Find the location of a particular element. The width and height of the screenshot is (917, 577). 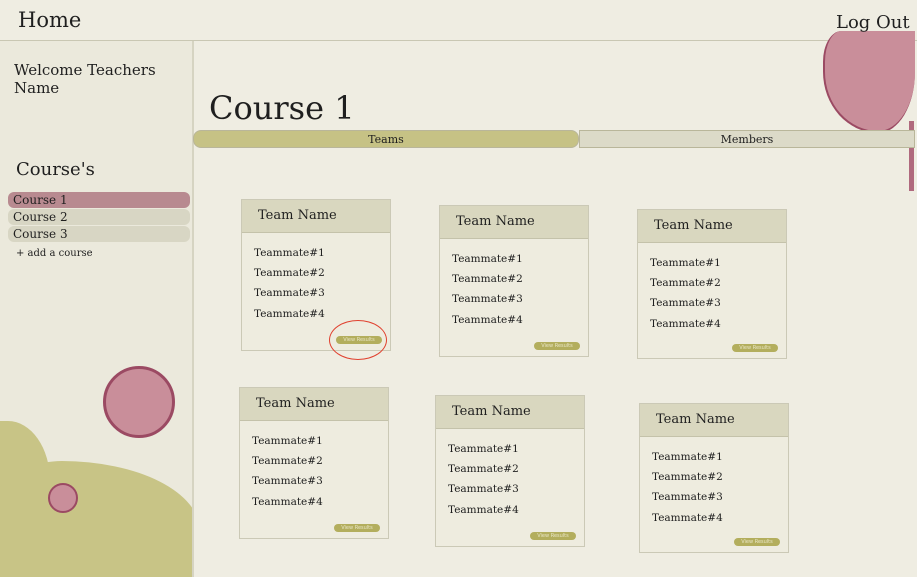

add-course-link: + add a course is located at coordinates (54, 253).